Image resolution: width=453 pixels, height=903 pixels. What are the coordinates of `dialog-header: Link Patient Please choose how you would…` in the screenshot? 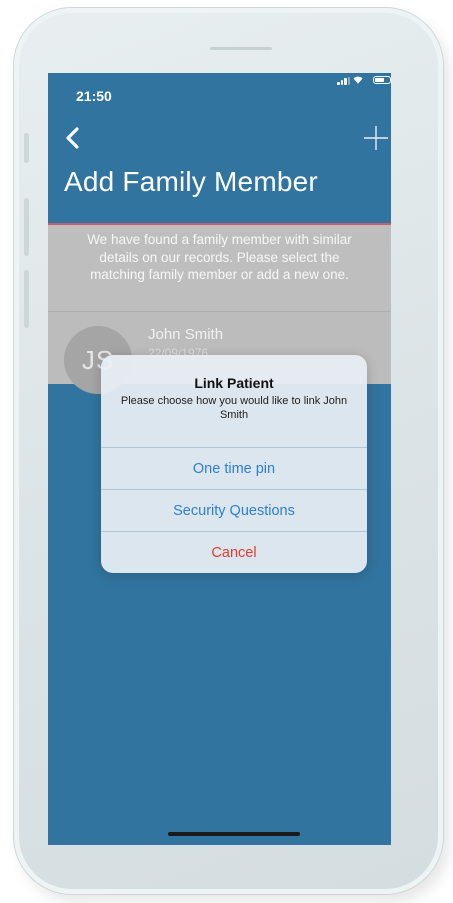 It's located at (234, 401).